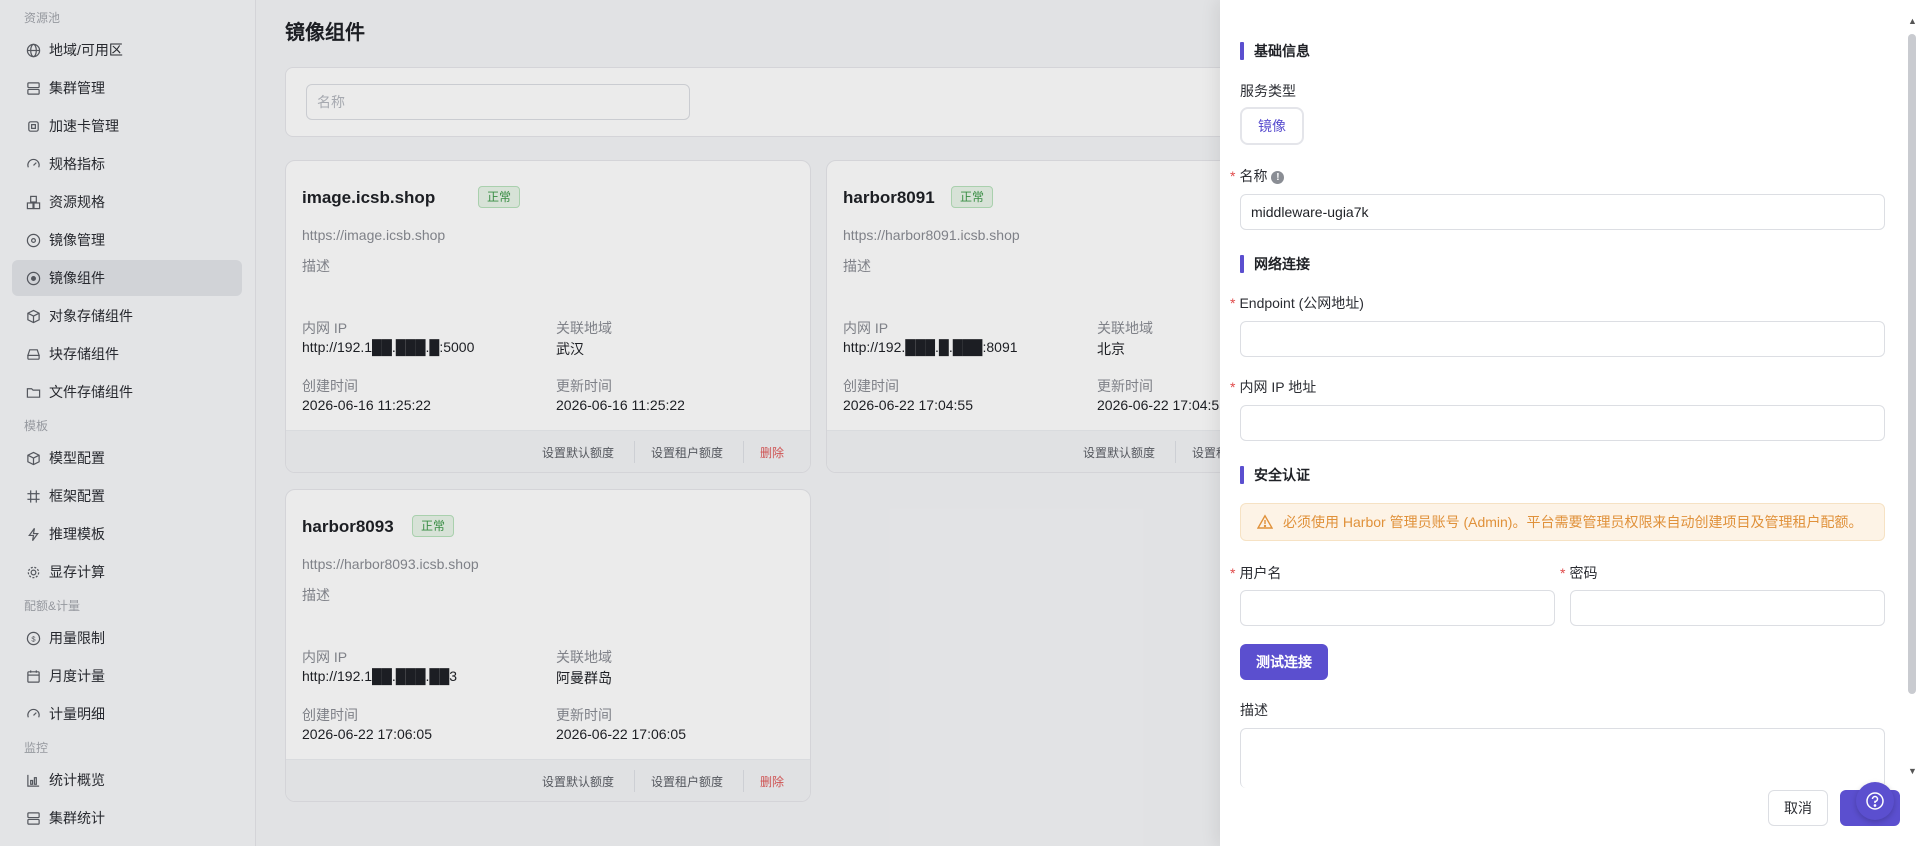  I want to click on warning-icon, so click(1265, 521).